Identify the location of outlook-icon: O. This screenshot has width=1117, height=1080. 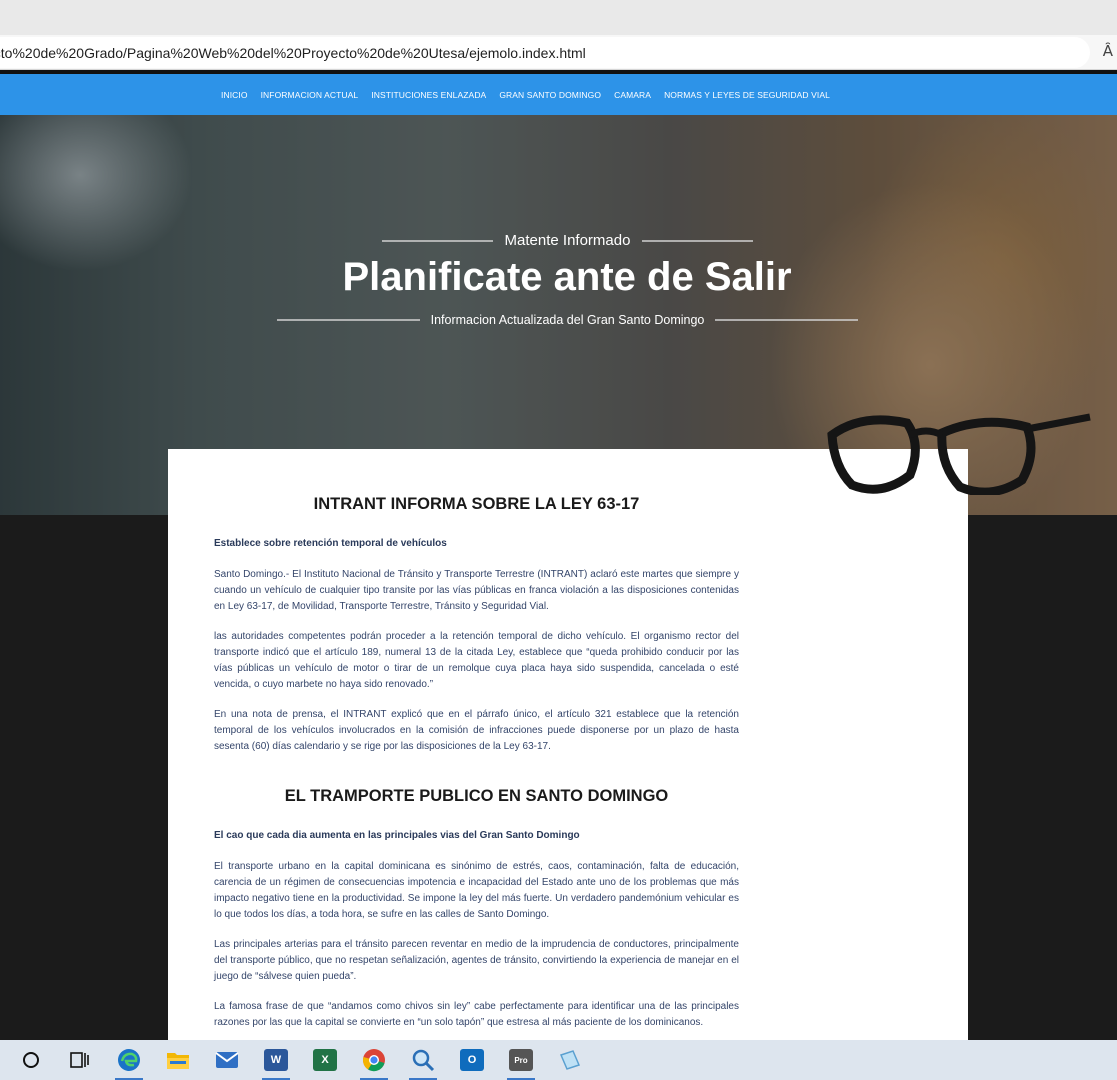
(472, 1060).